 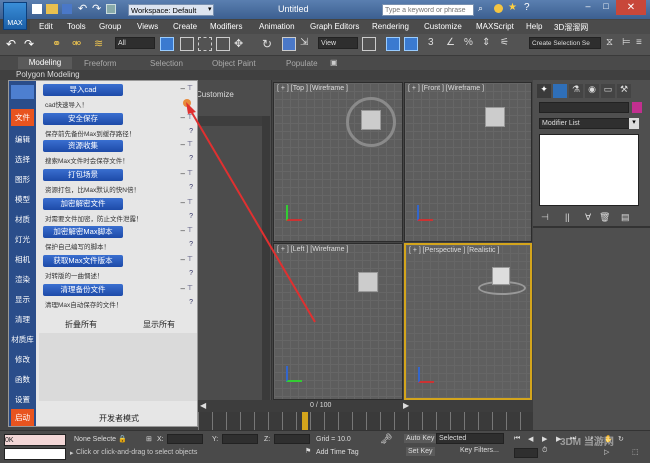 What do you see at coordinates (365, 406) in the screenshot?
I see `time-slider: ◀ 0 / 100 ▶` at bounding box center [365, 406].